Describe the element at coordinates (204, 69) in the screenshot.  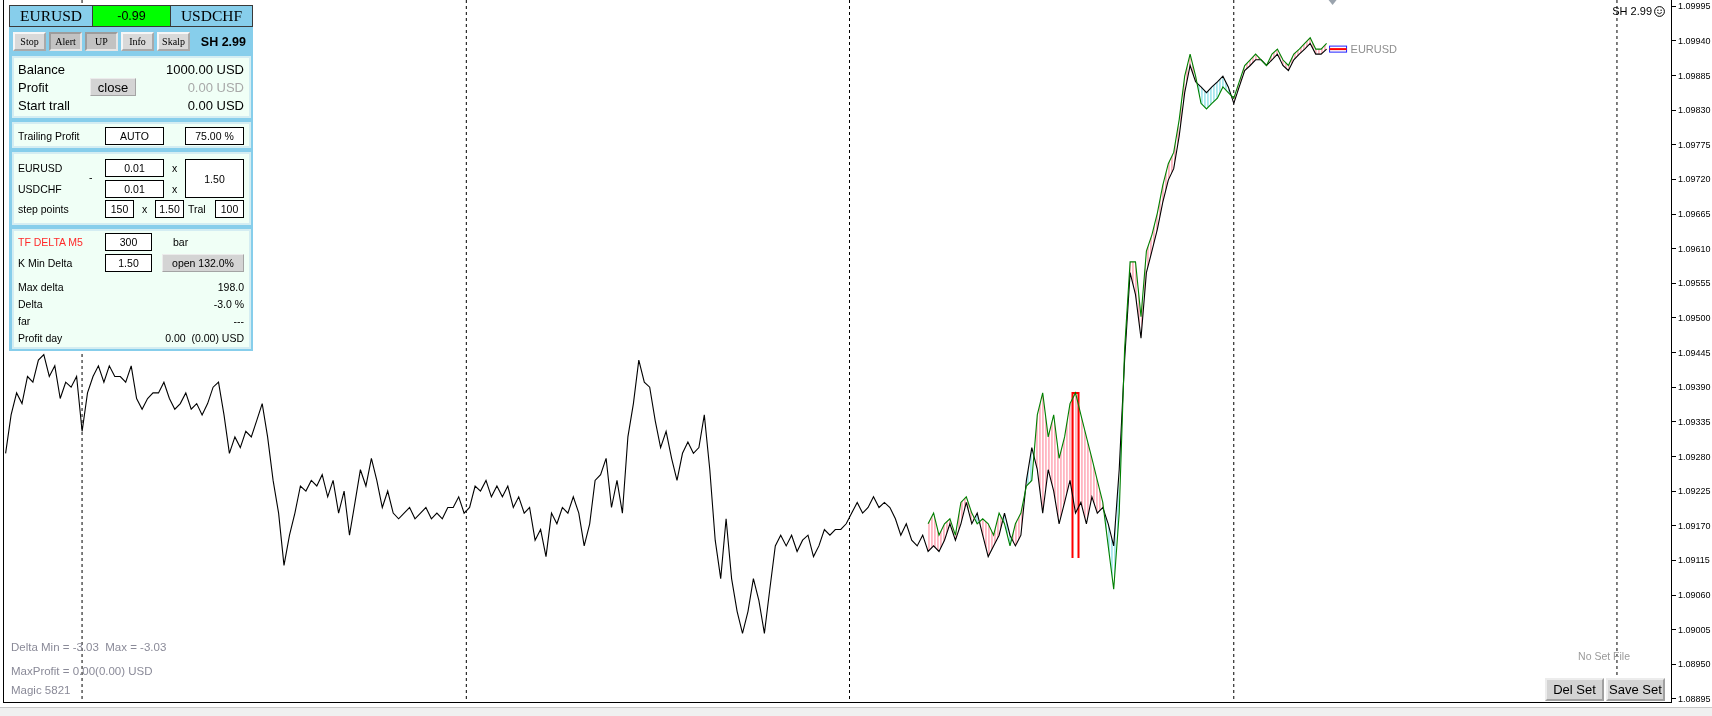
I see `value-text: 1000.00 USD` at that location.